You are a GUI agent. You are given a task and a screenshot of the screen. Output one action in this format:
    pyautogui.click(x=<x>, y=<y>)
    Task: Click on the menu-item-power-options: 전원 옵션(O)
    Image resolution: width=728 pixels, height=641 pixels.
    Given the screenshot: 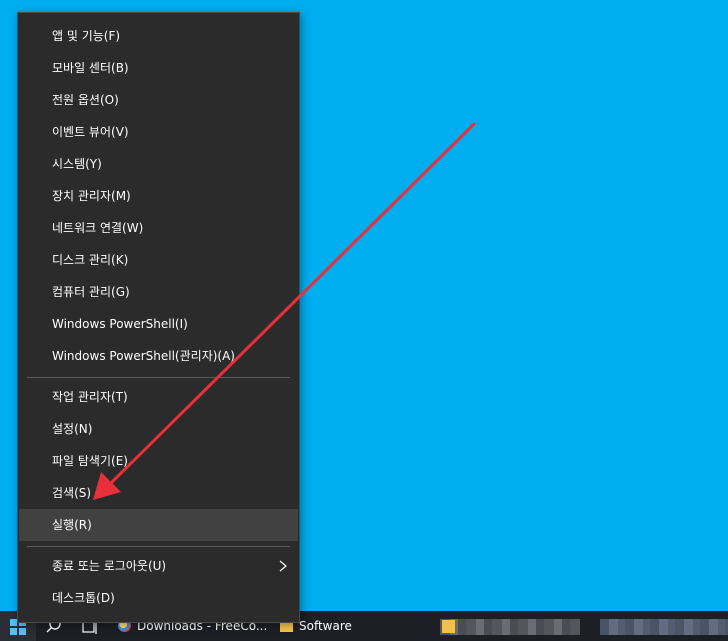 What is the action you would take?
    pyautogui.click(x=158, y=100)
    